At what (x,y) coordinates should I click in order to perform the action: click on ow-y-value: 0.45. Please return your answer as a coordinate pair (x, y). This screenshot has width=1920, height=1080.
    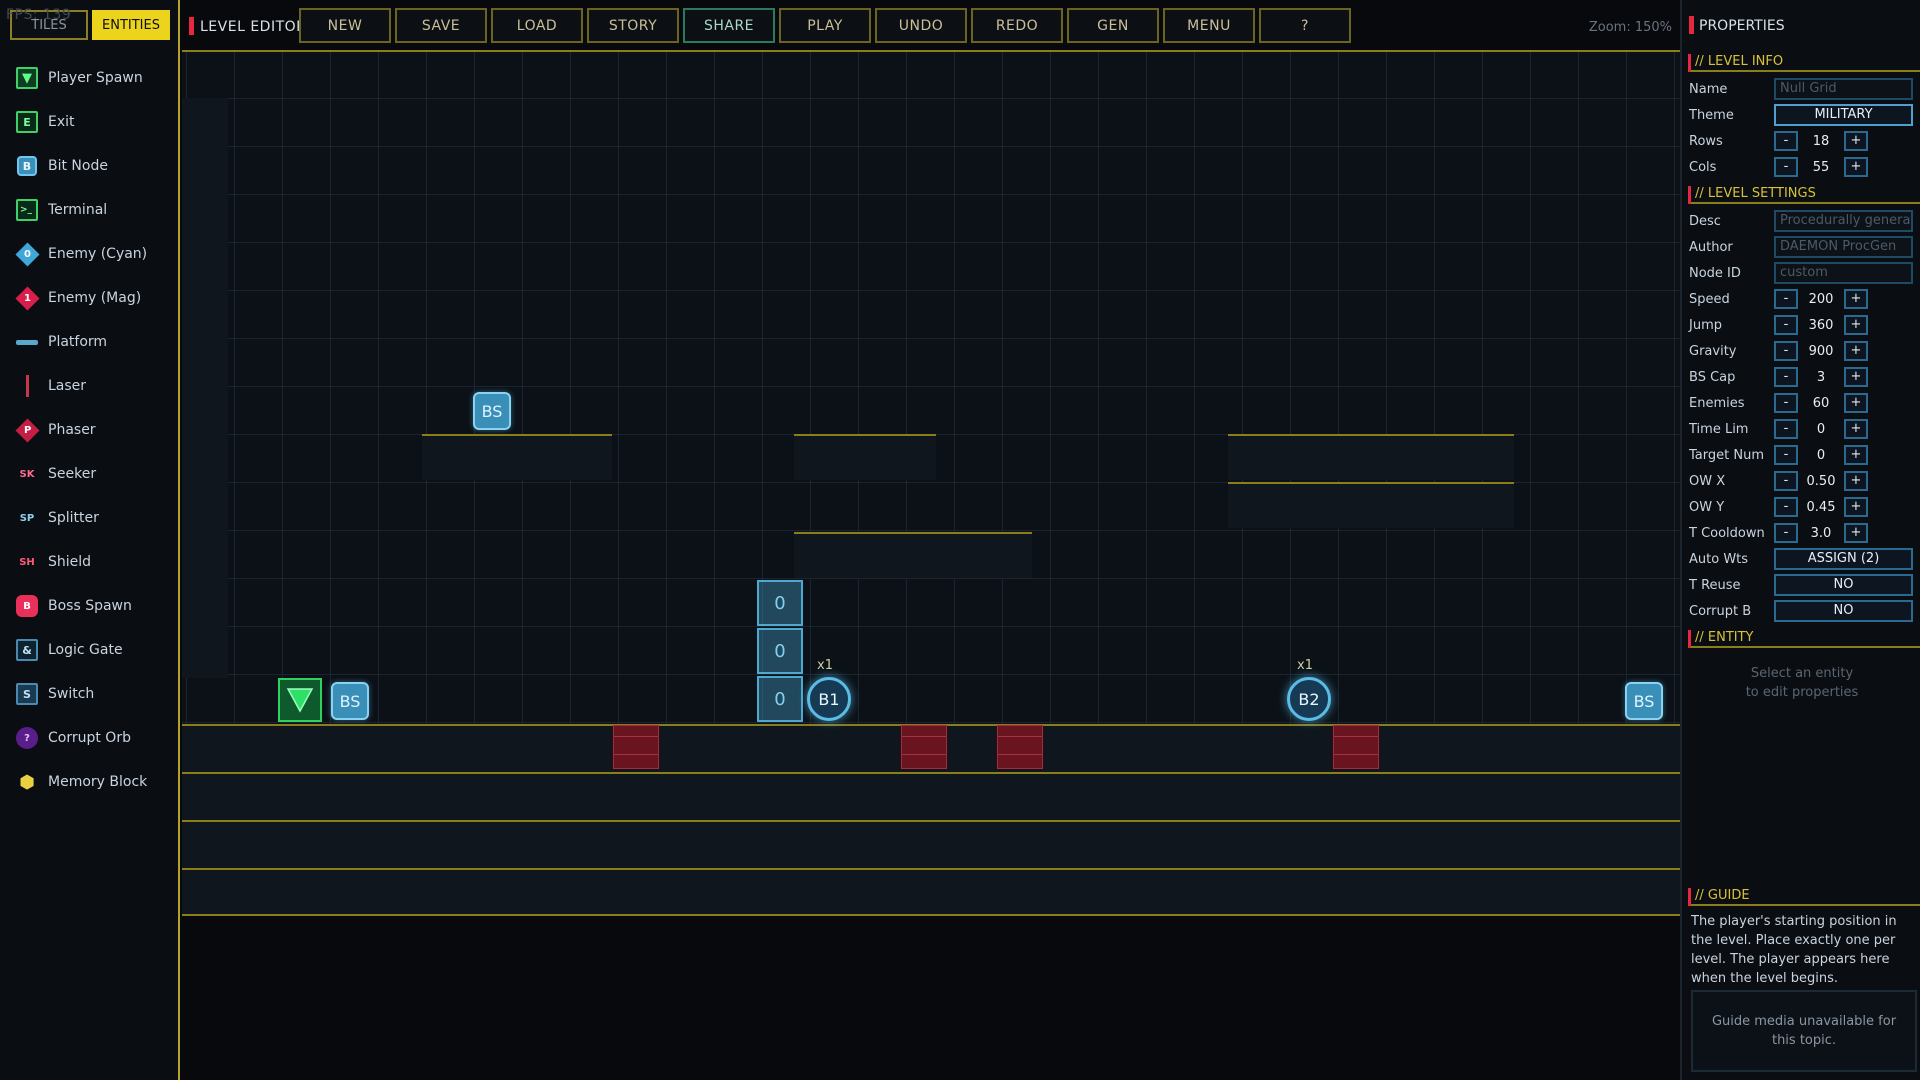
    Looking at the image, I should click on (1821, 507).